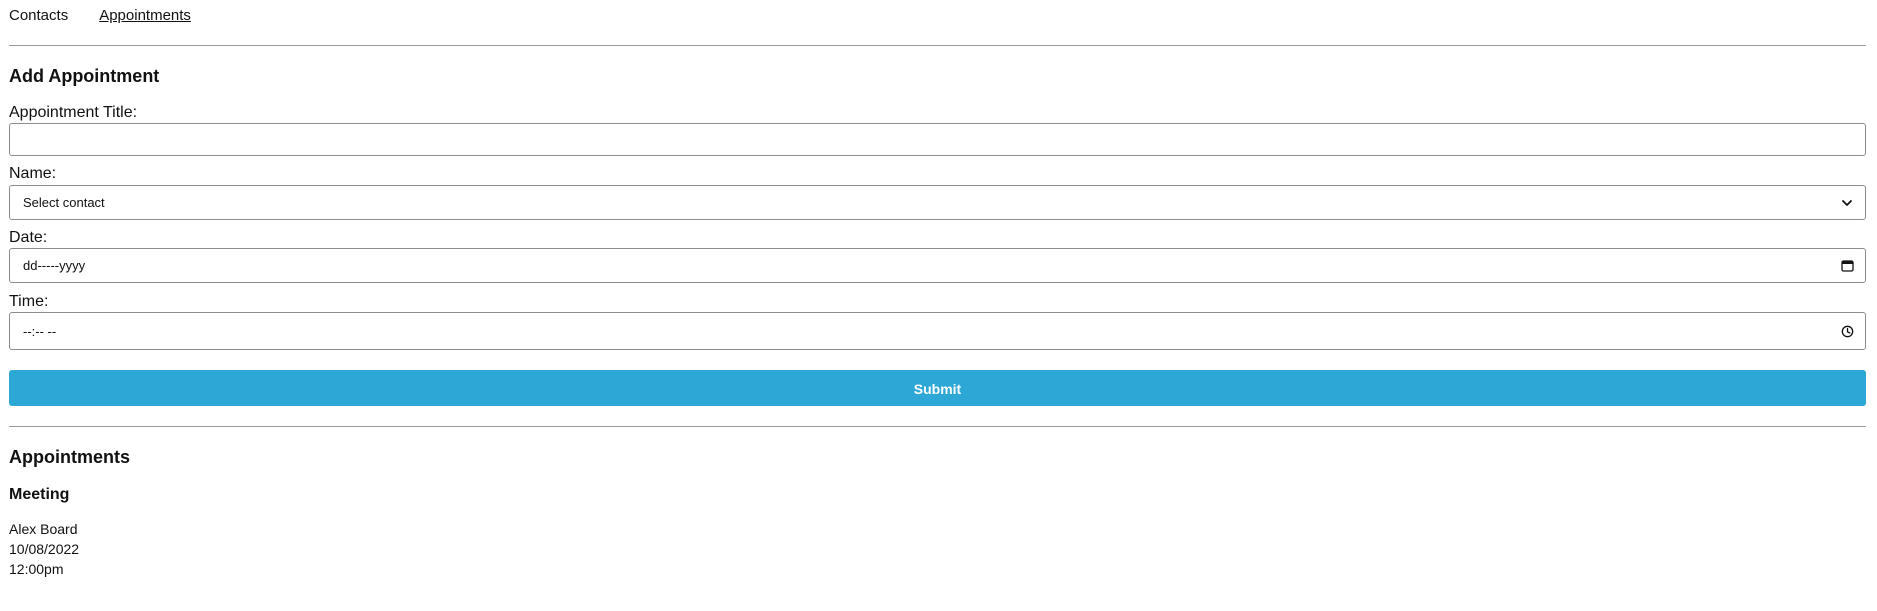 This screenshot has width=1877, height=611. Describe the element at coordinates (937, 388) in the screenshot. I see `submit-button: Submit` at that location.